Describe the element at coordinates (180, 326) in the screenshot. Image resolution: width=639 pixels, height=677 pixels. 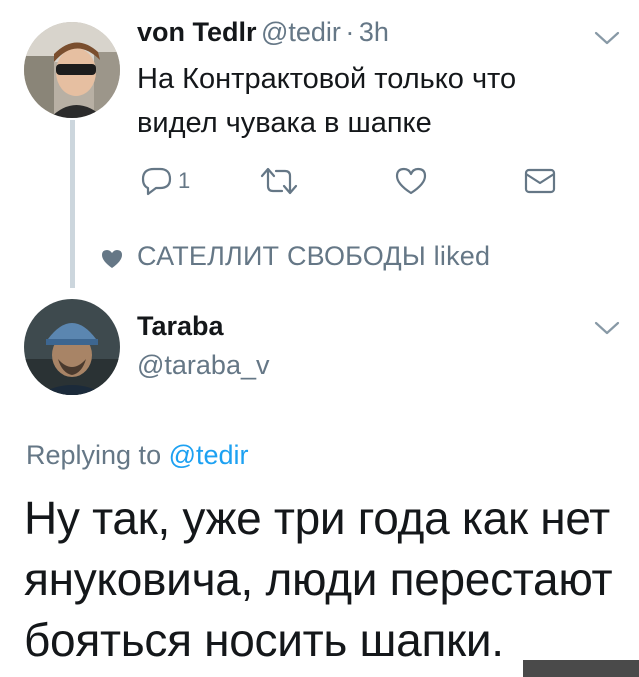
I see `tweet2-author-name: Taraba` at that location.